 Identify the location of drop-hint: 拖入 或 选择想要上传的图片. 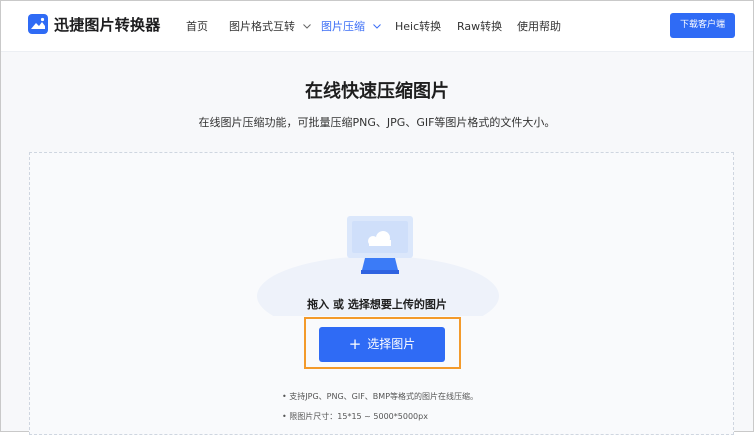
(377, 304).